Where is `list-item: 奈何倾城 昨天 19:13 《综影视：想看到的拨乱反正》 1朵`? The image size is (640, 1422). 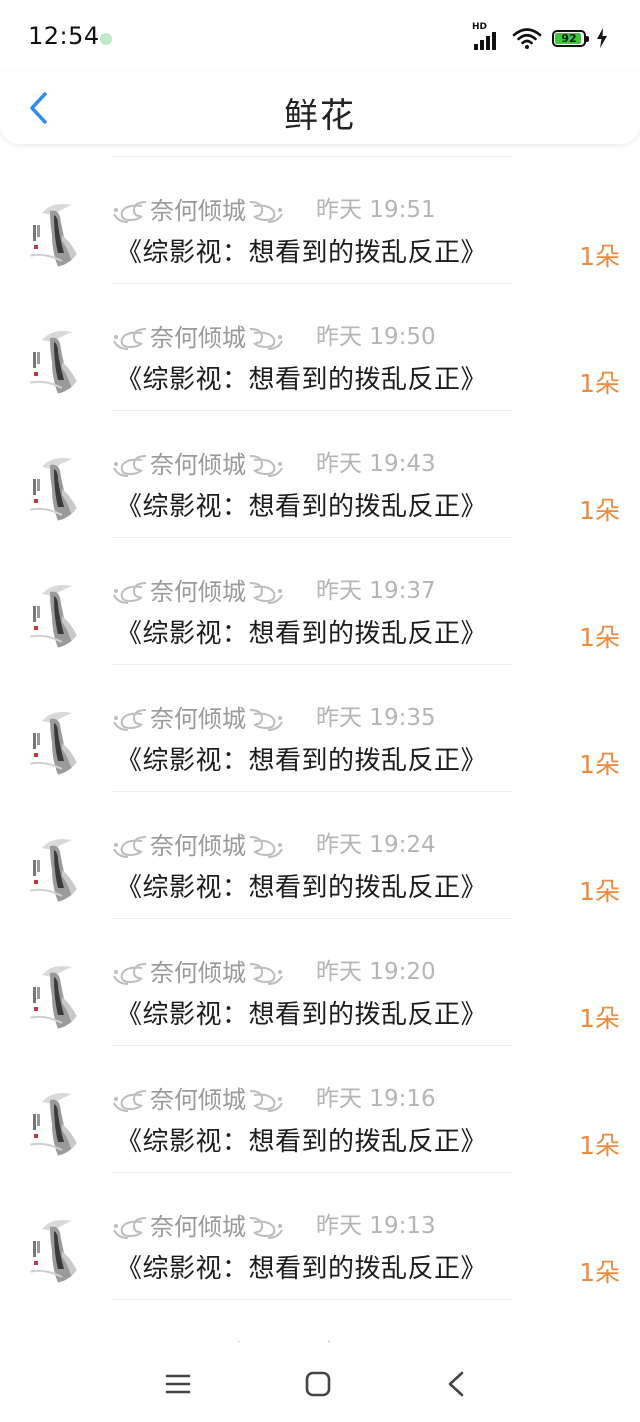 list-item: 奈何倾城 昨天 19:13 《综影视：想看到的拨乱反正》 1朵 is located at coordinates (320, 1236).